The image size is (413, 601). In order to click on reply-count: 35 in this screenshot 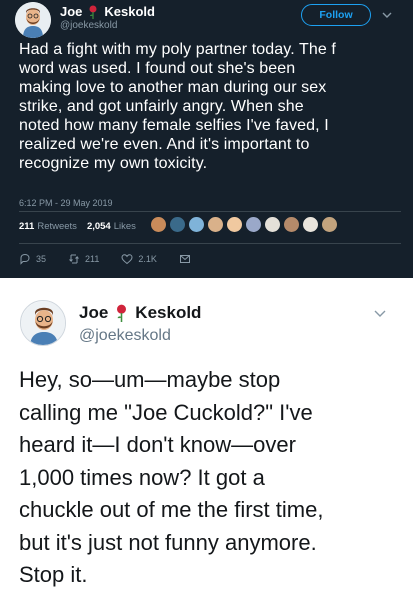, I will do `click(41, 259)`.